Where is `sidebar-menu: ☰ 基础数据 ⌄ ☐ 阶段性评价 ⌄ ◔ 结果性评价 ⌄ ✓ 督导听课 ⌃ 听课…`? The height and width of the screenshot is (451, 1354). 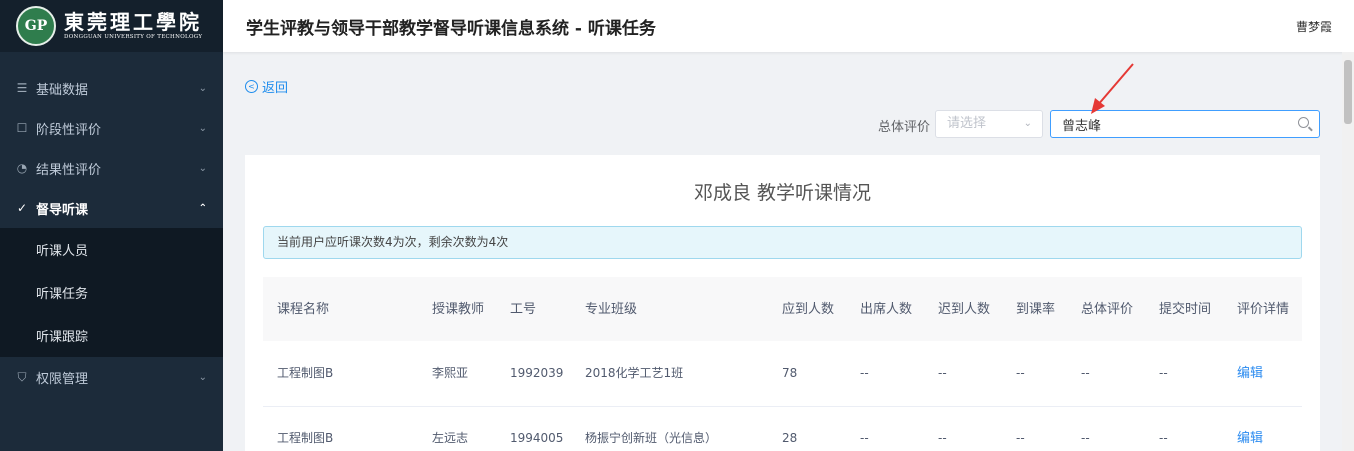
sidebar-menu: ☰ 基础数据 ⌄ ☐ 阶段性评价 ⌄ ◔ 结果性评价 ⌄ ✓ 督导听课 ⌃ 听课… is located at coordinates (111, 232).